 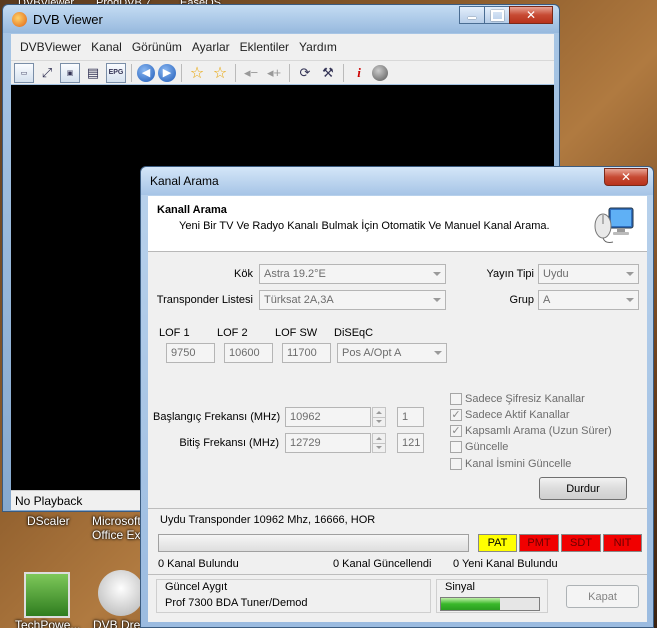 What do you see at coordinates (379, 443) in the screenshot?
I see `end-freq-spinner` at bounding box center [379, 443].